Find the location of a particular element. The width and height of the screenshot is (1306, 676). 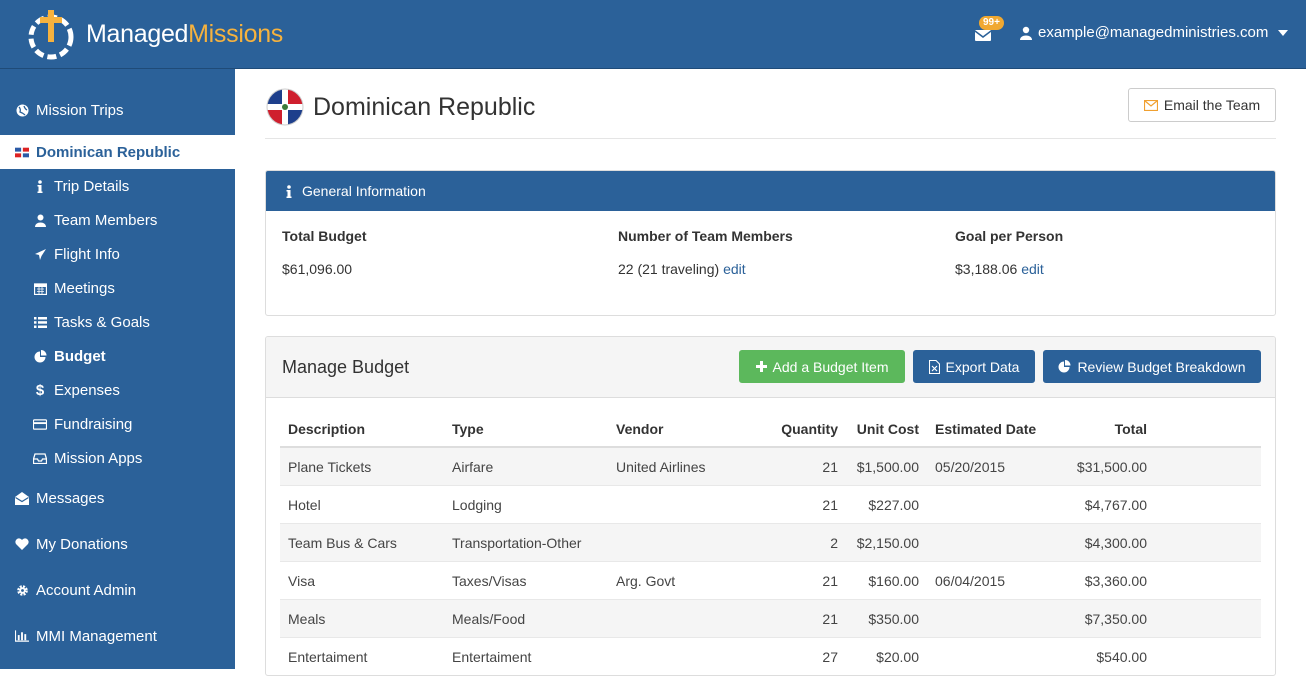

sidebar-item-label: Expenses is located at coordinates (87, 390).